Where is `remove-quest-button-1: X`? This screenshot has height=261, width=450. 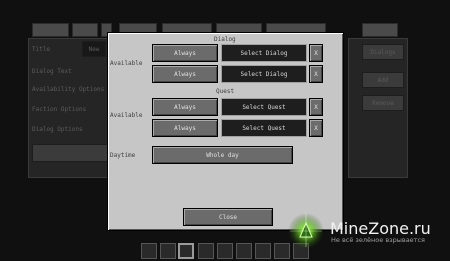
remove-quest-button-1: X is located at coordinates (316, 107).